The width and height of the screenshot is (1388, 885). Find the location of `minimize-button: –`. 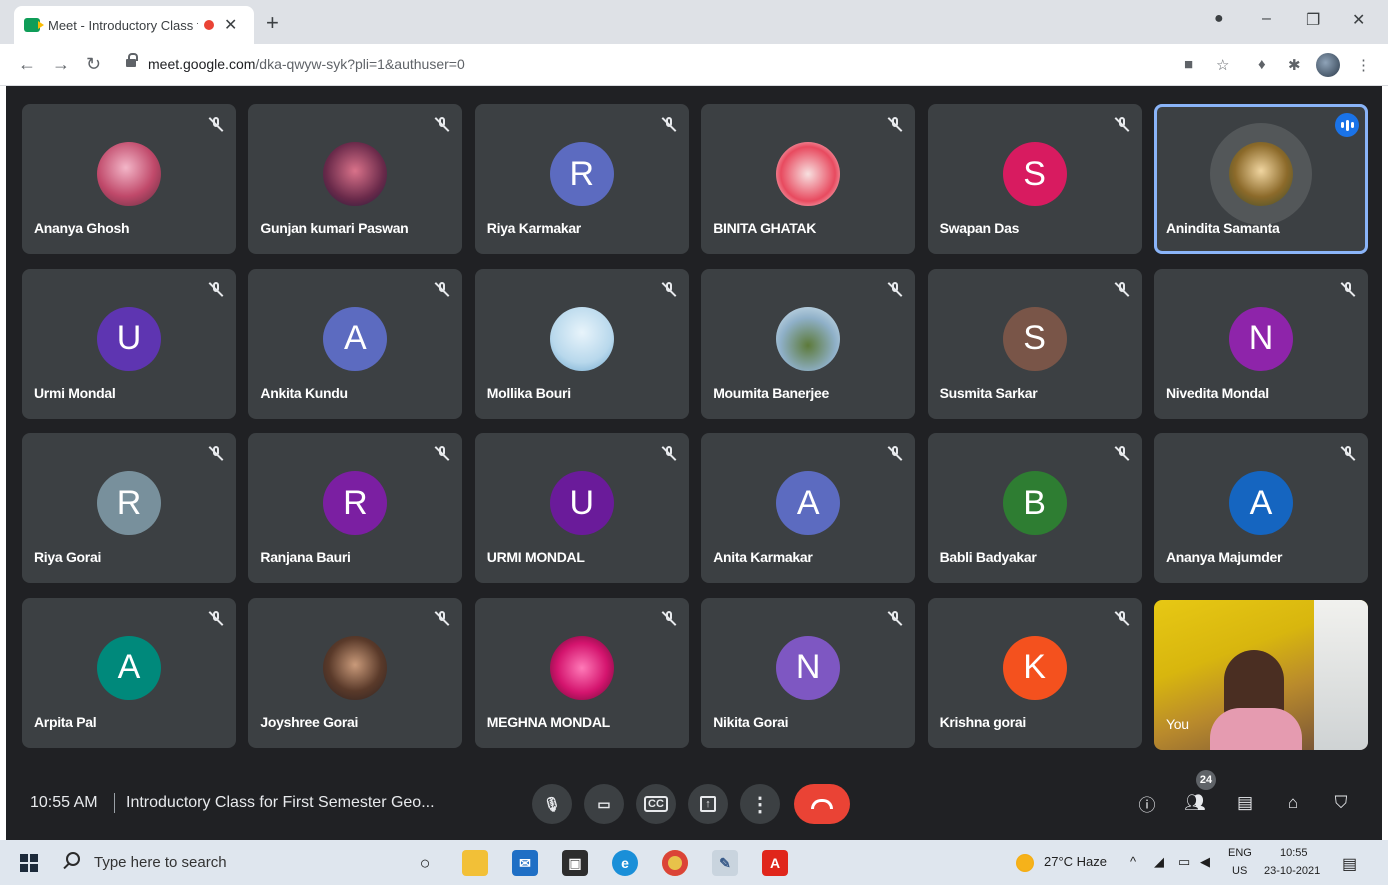

minimize-button: – is located at coordinates (1266, 19).